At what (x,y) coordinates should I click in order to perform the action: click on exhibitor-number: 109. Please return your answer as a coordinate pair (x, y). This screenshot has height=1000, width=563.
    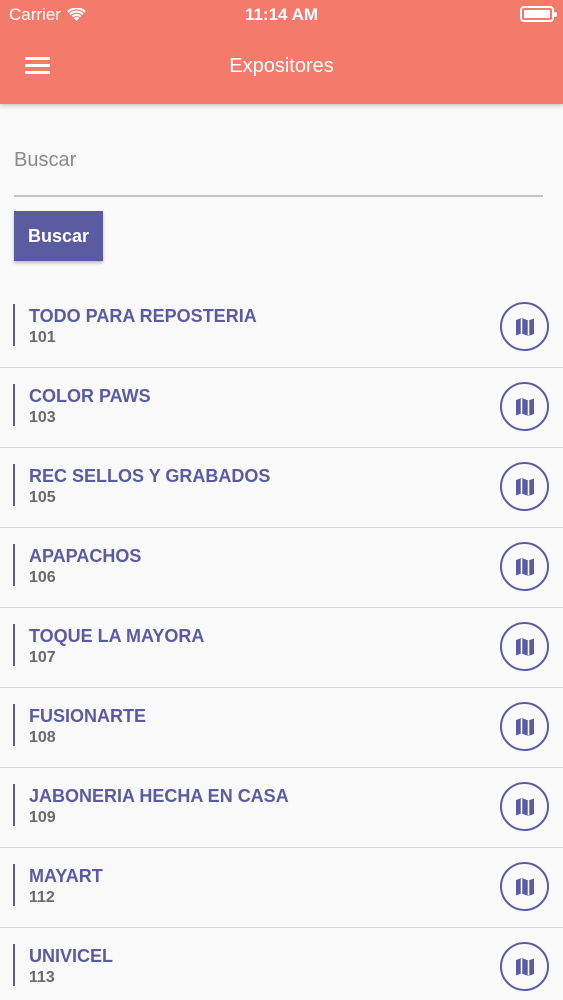
    Looking at the image, I should click on (42, 817).